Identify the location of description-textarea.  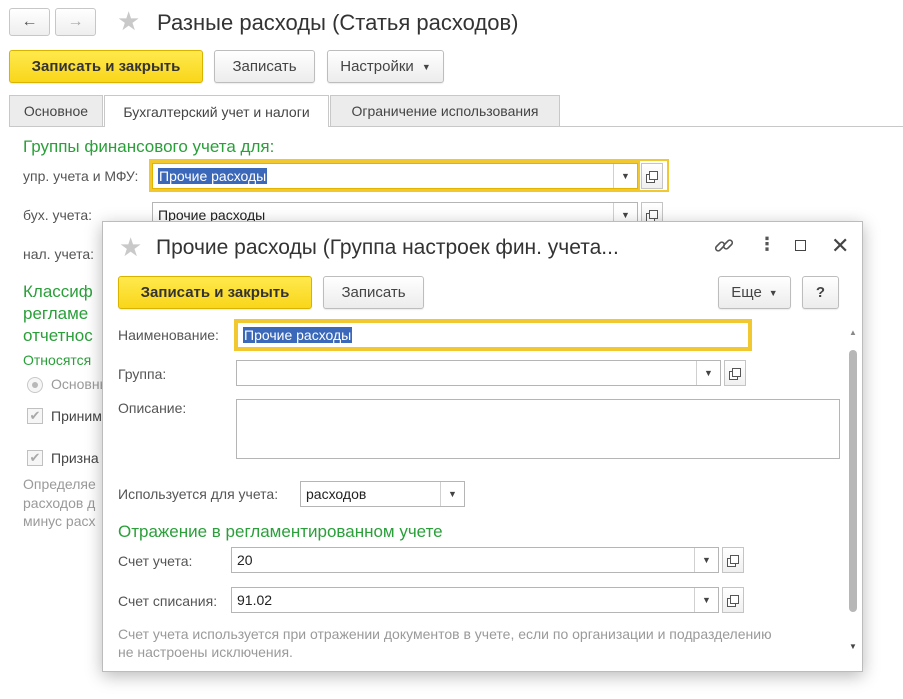
(538, 429).